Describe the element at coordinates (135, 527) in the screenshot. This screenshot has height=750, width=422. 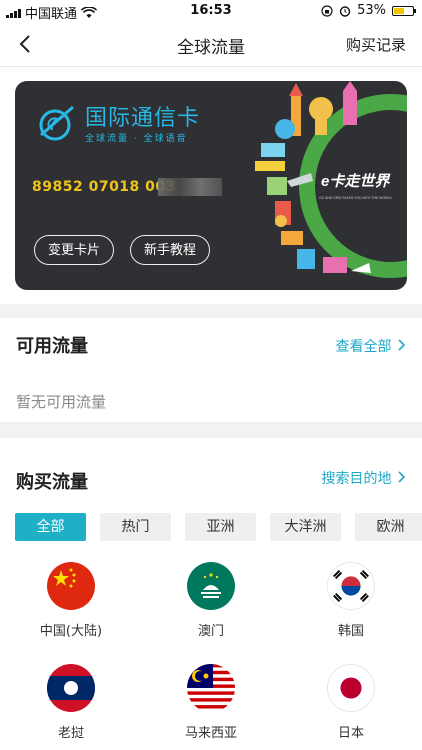
I see `filter-hot: 热门` at that location.